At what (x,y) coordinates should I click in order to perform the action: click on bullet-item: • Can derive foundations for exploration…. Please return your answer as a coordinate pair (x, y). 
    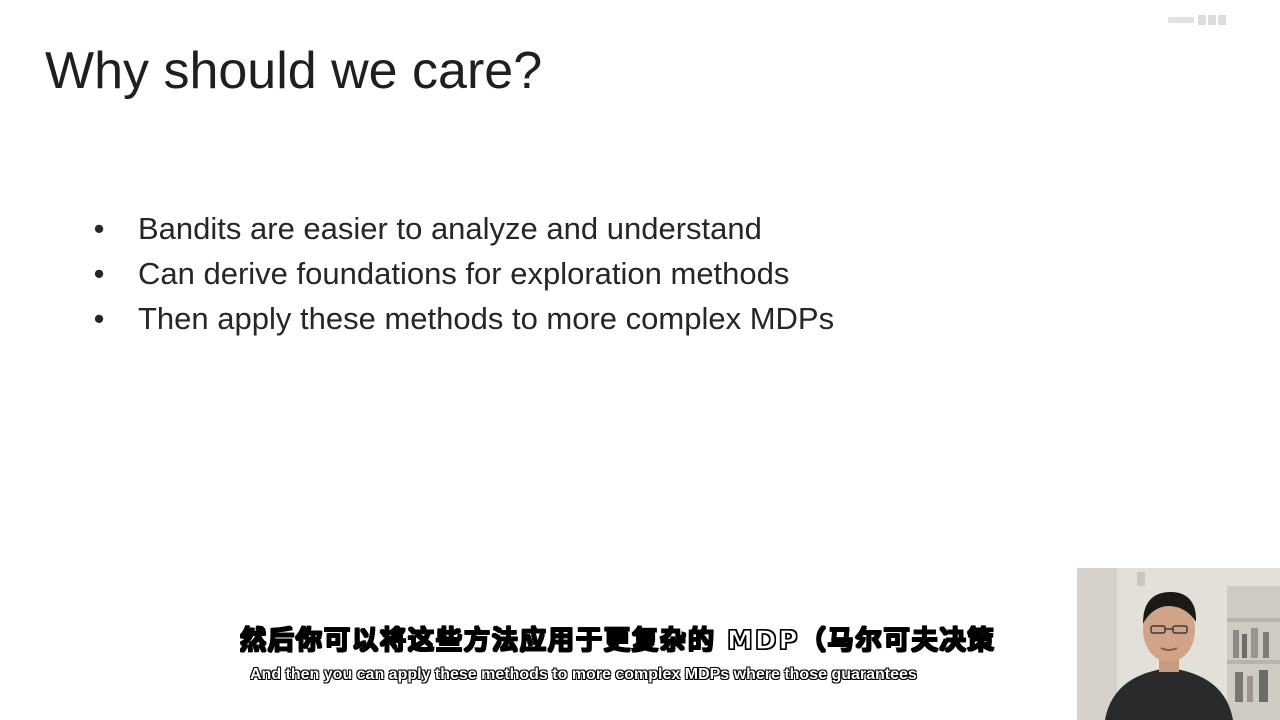
    Looking at the image, I should click on (463, 273).